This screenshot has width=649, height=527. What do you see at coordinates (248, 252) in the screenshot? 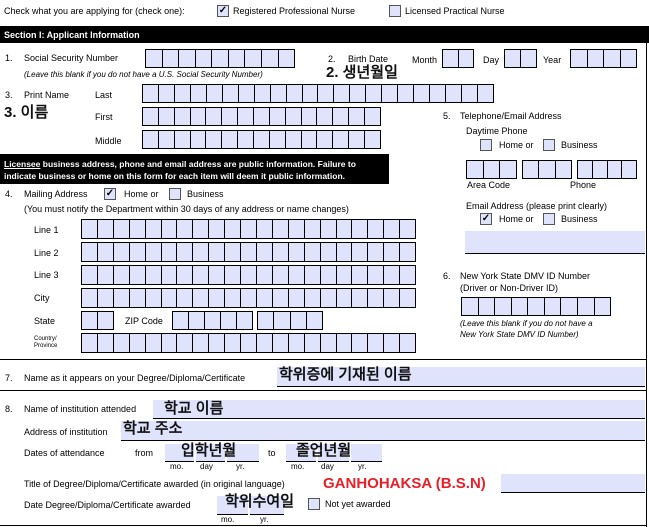
I see `address-line2-input` at bounding box center [248, 252].